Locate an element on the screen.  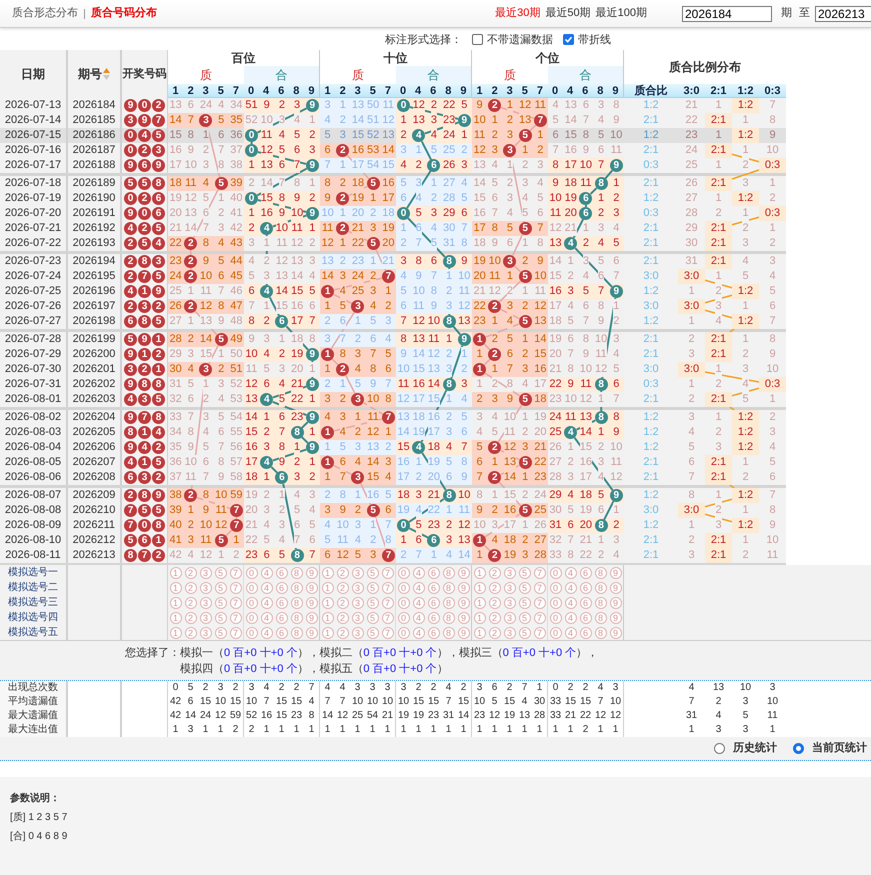
to-issue-field: 2026213 is located at coordinates (843, 14).